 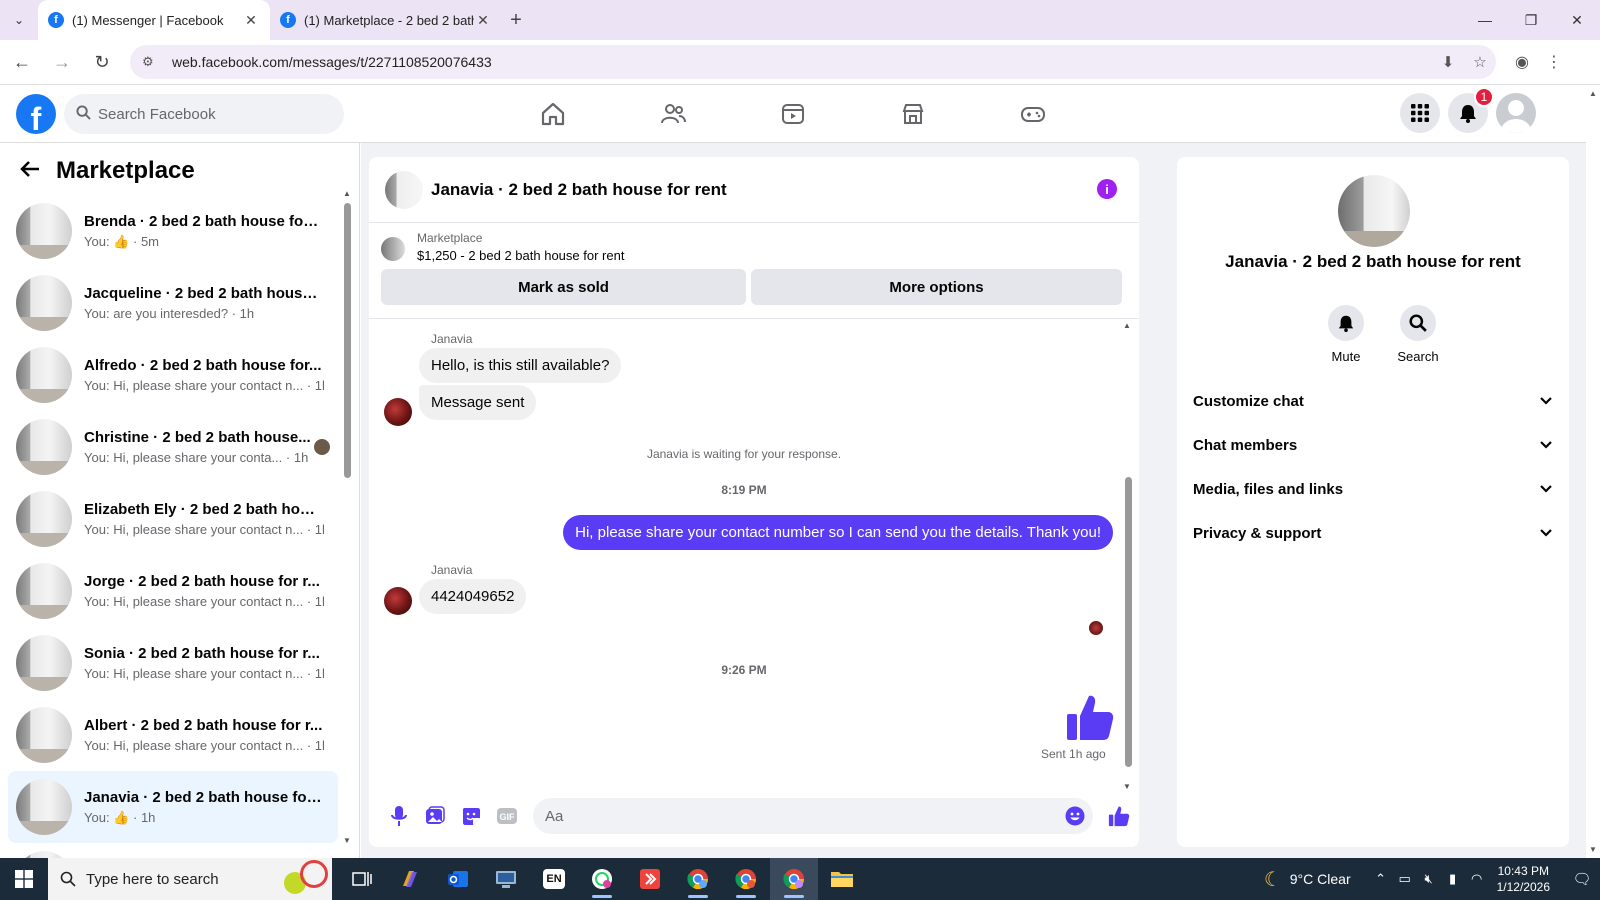 What do you see at coordinates (1119, 816) in the screenshot?
I see `send-like-icon` at bounding box center [1119, 816].